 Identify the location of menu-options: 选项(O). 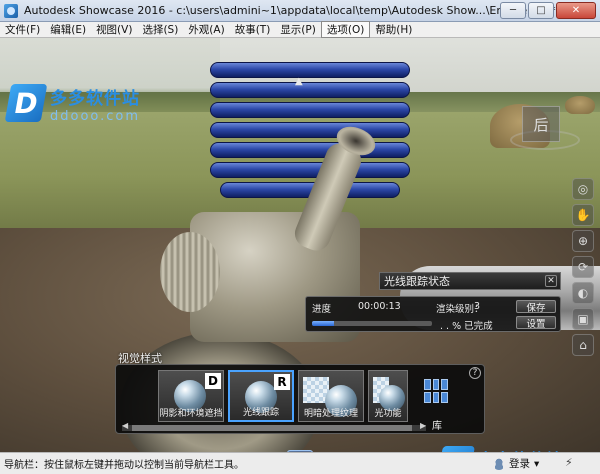
(345, 29).